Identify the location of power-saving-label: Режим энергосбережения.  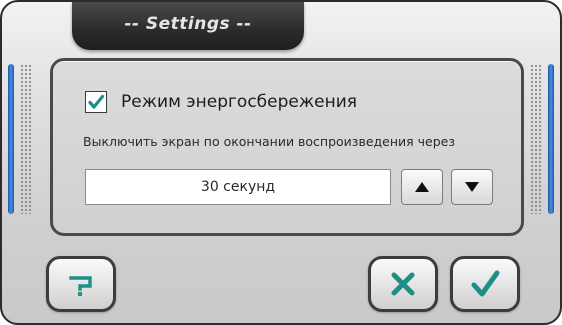
(239, 102).